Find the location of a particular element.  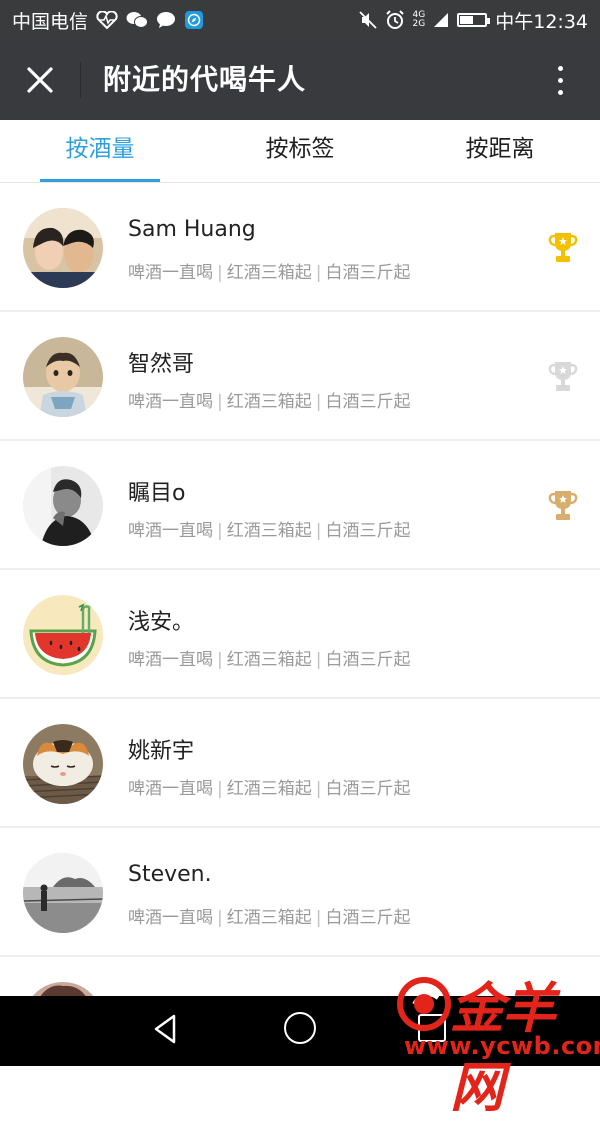

carrier-label: 中国电信 is located at coordinates (50, 21).